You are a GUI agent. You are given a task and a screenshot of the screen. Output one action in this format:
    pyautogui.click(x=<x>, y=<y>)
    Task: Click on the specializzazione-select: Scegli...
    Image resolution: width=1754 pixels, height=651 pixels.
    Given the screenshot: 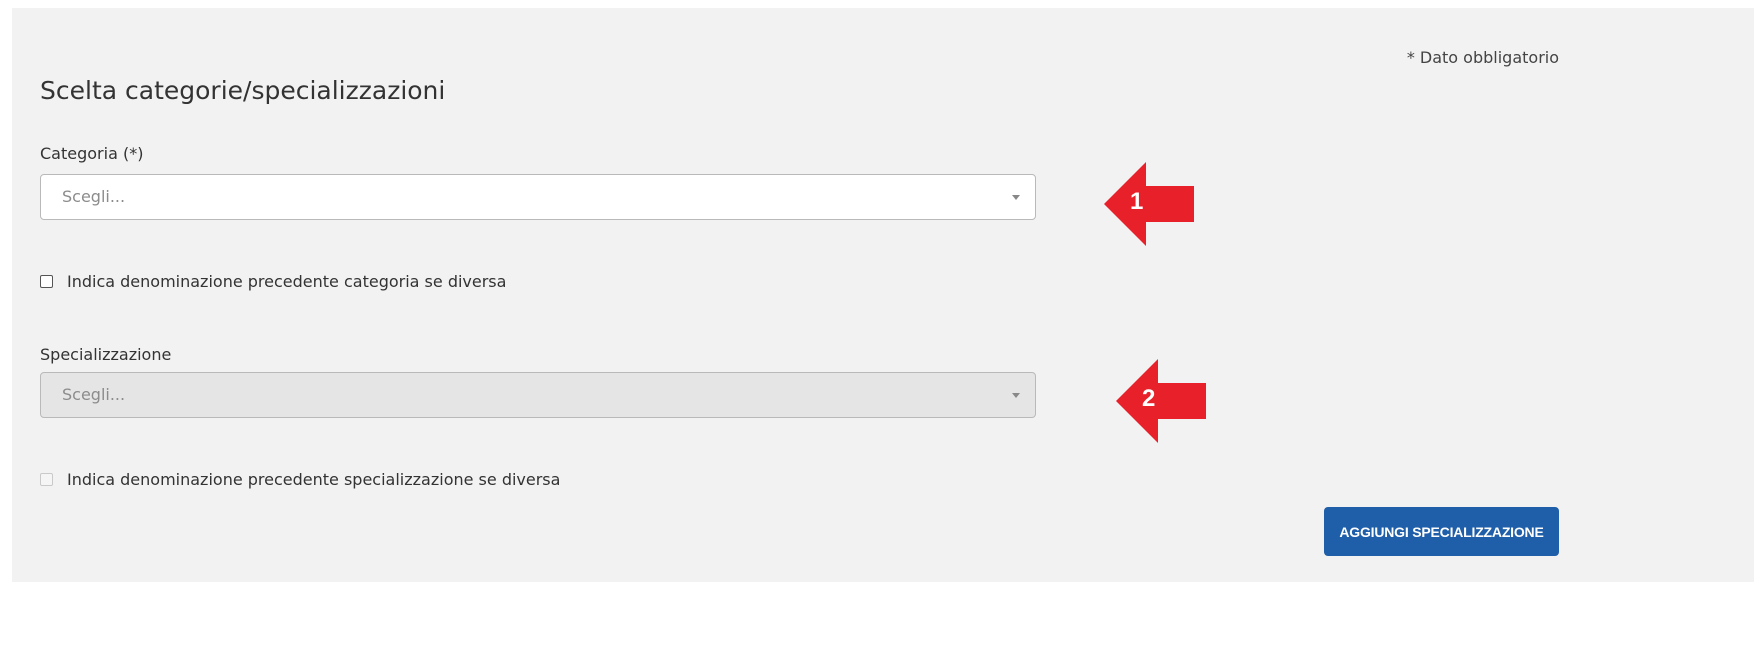 What is the action you would take?
    pyautogui.click(x=538, y=395)
    